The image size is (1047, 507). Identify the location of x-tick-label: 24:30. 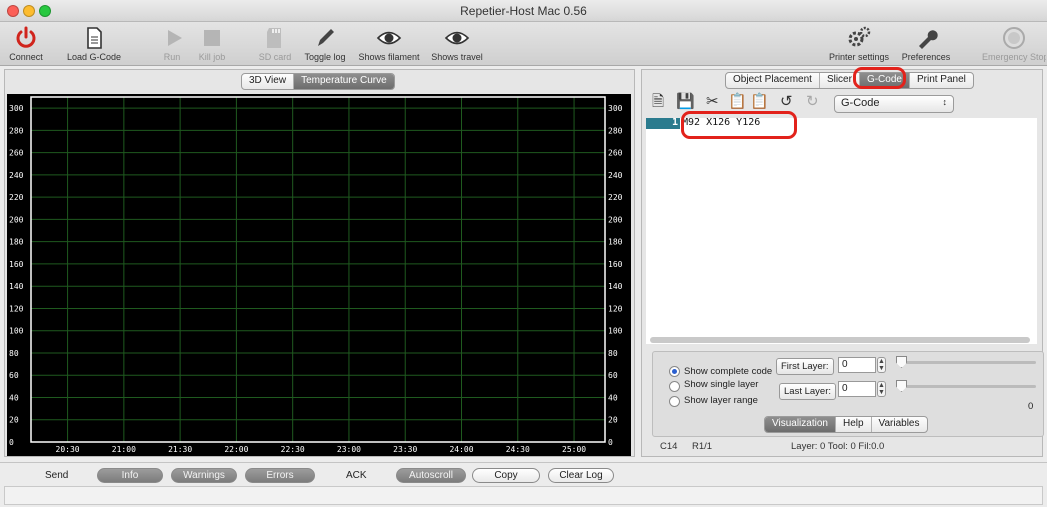
(518, 449).